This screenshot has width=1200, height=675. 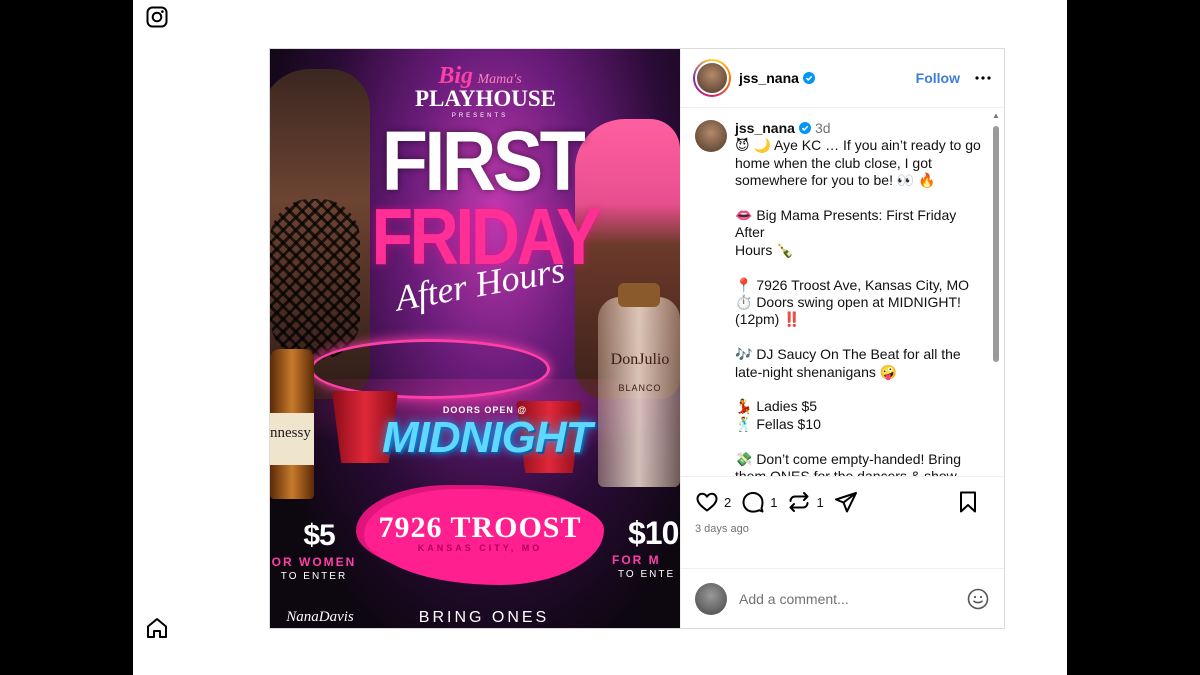 What do you see at coordinates (292, 439) in the screenshot?
I see `bottle-left-label: nnessy` at bounding box center [292, 439].